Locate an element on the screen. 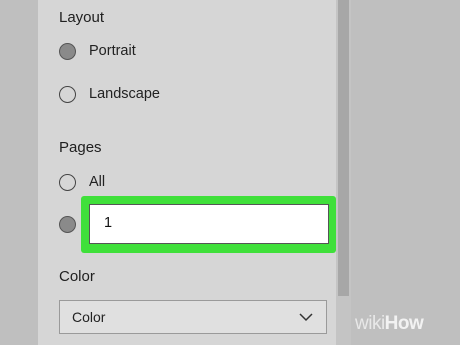  layout-option-landscape: Landscape is located at coordinates (109, 94).